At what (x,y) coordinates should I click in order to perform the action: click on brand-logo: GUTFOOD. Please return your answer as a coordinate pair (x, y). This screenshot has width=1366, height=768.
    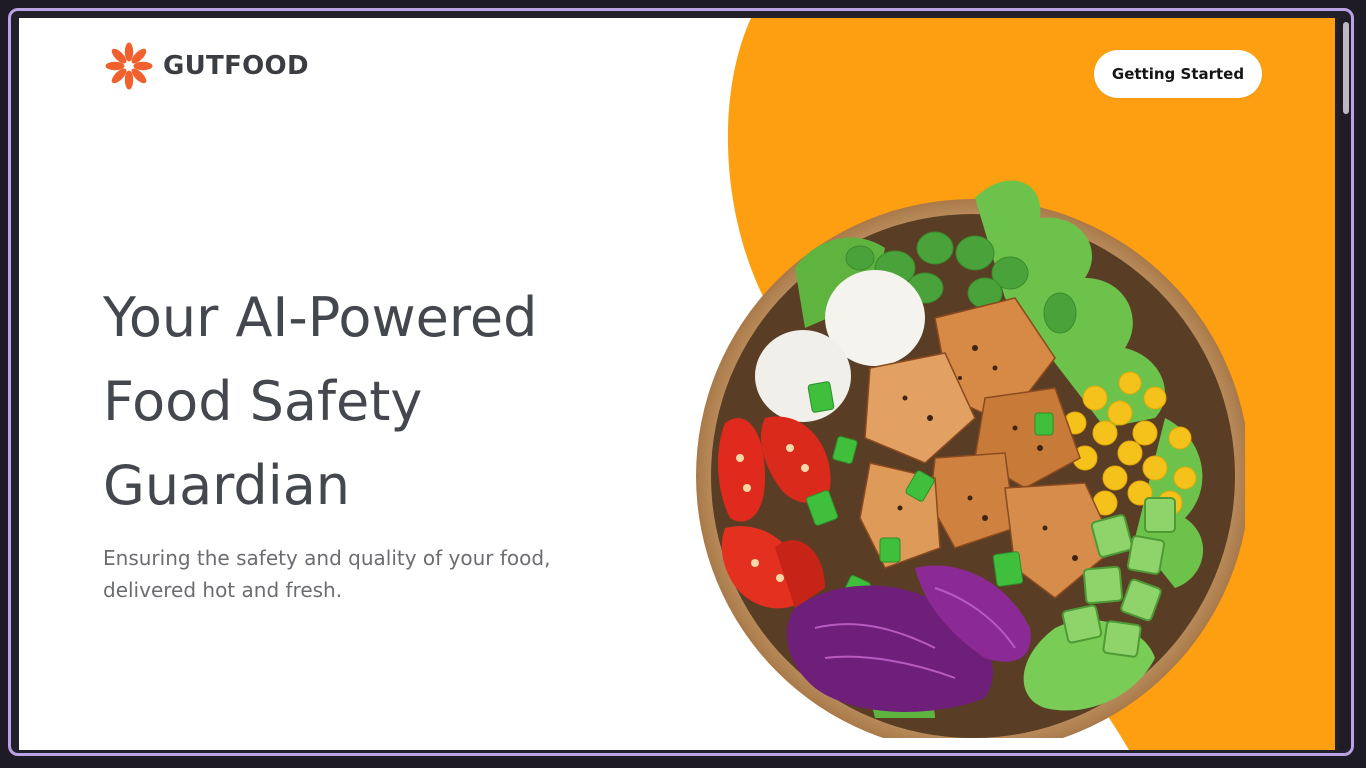
    Looking at the image, I should click on (206, 66).